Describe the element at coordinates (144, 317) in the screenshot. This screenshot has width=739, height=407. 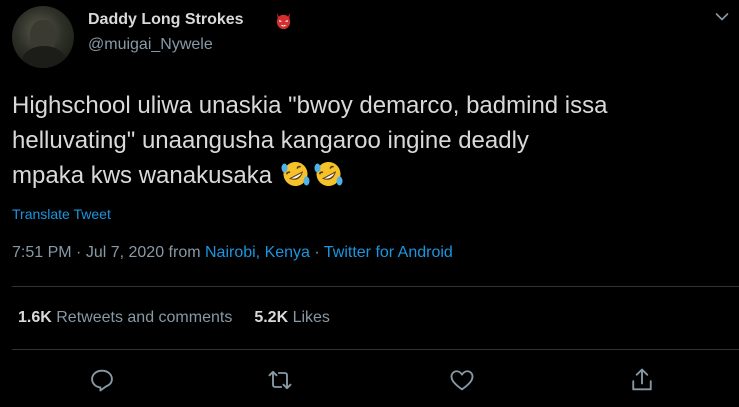
I see `retweets-label: Retweets and comments` at that location.